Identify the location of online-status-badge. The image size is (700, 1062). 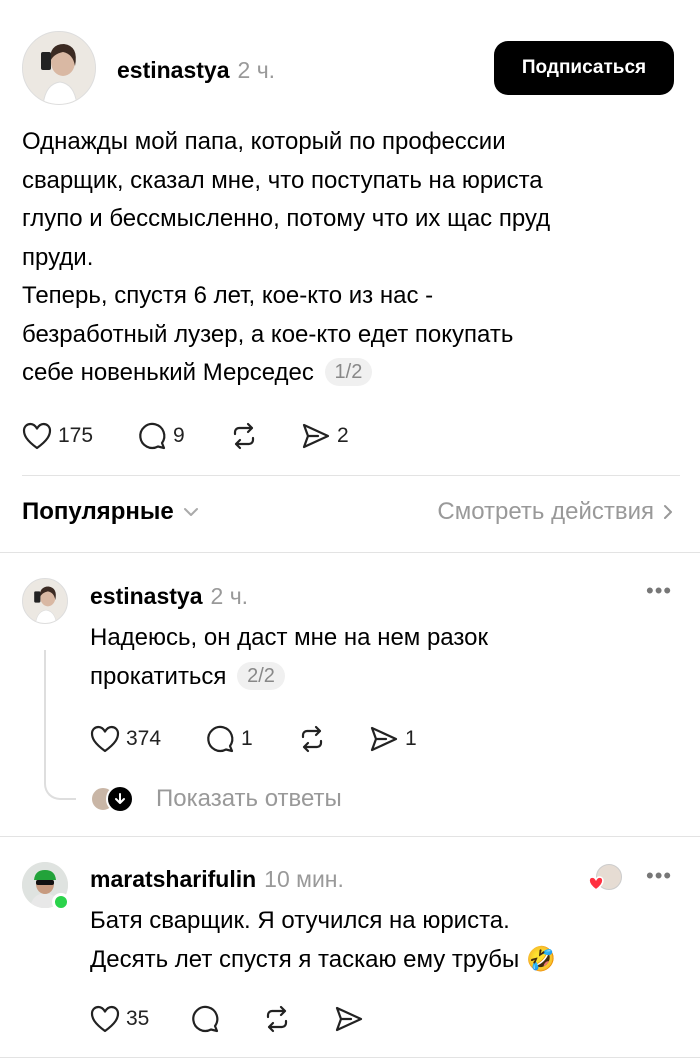
(61, 902).